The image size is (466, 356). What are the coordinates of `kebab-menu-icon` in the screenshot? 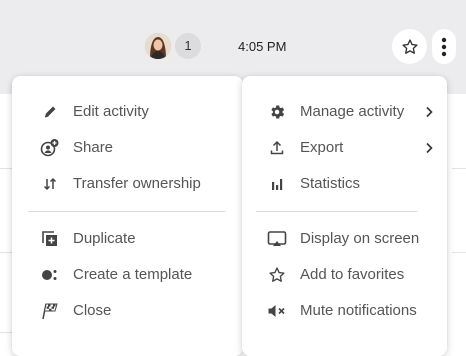 It's located at (444, 46).